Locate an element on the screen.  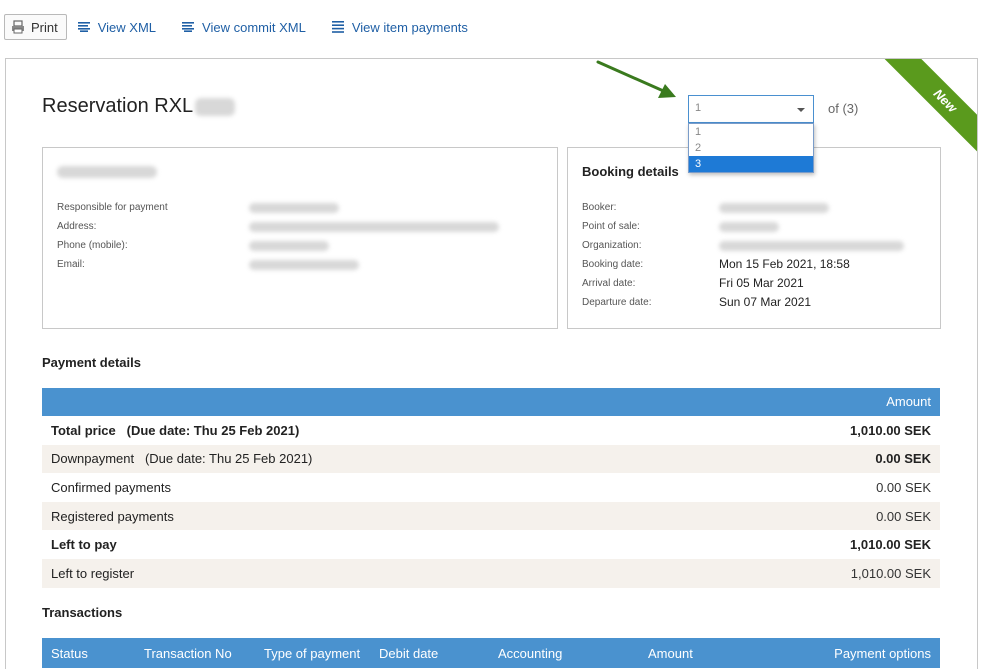
table-row: Left to pay 1,010.00 SEK is located at coordinates (491, 544).